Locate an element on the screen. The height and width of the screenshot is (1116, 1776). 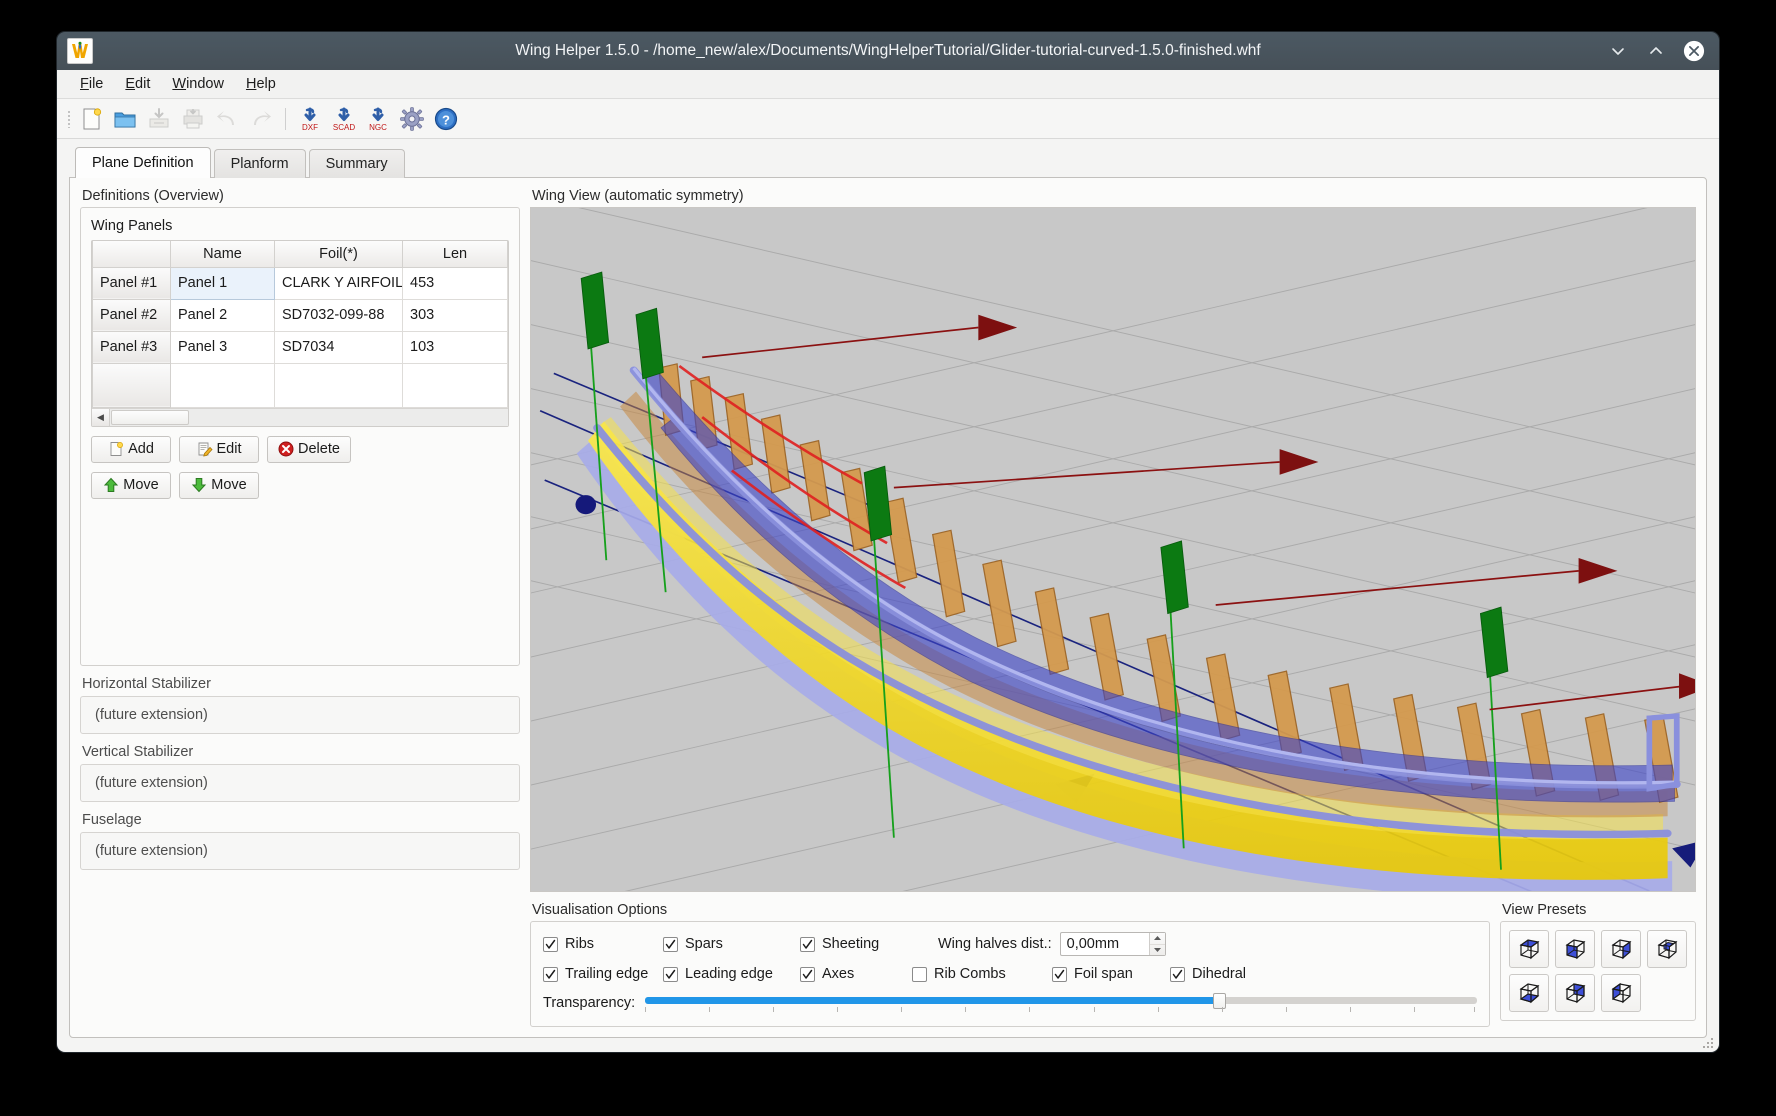
open-file-icon is located at coordinates (125, 119).